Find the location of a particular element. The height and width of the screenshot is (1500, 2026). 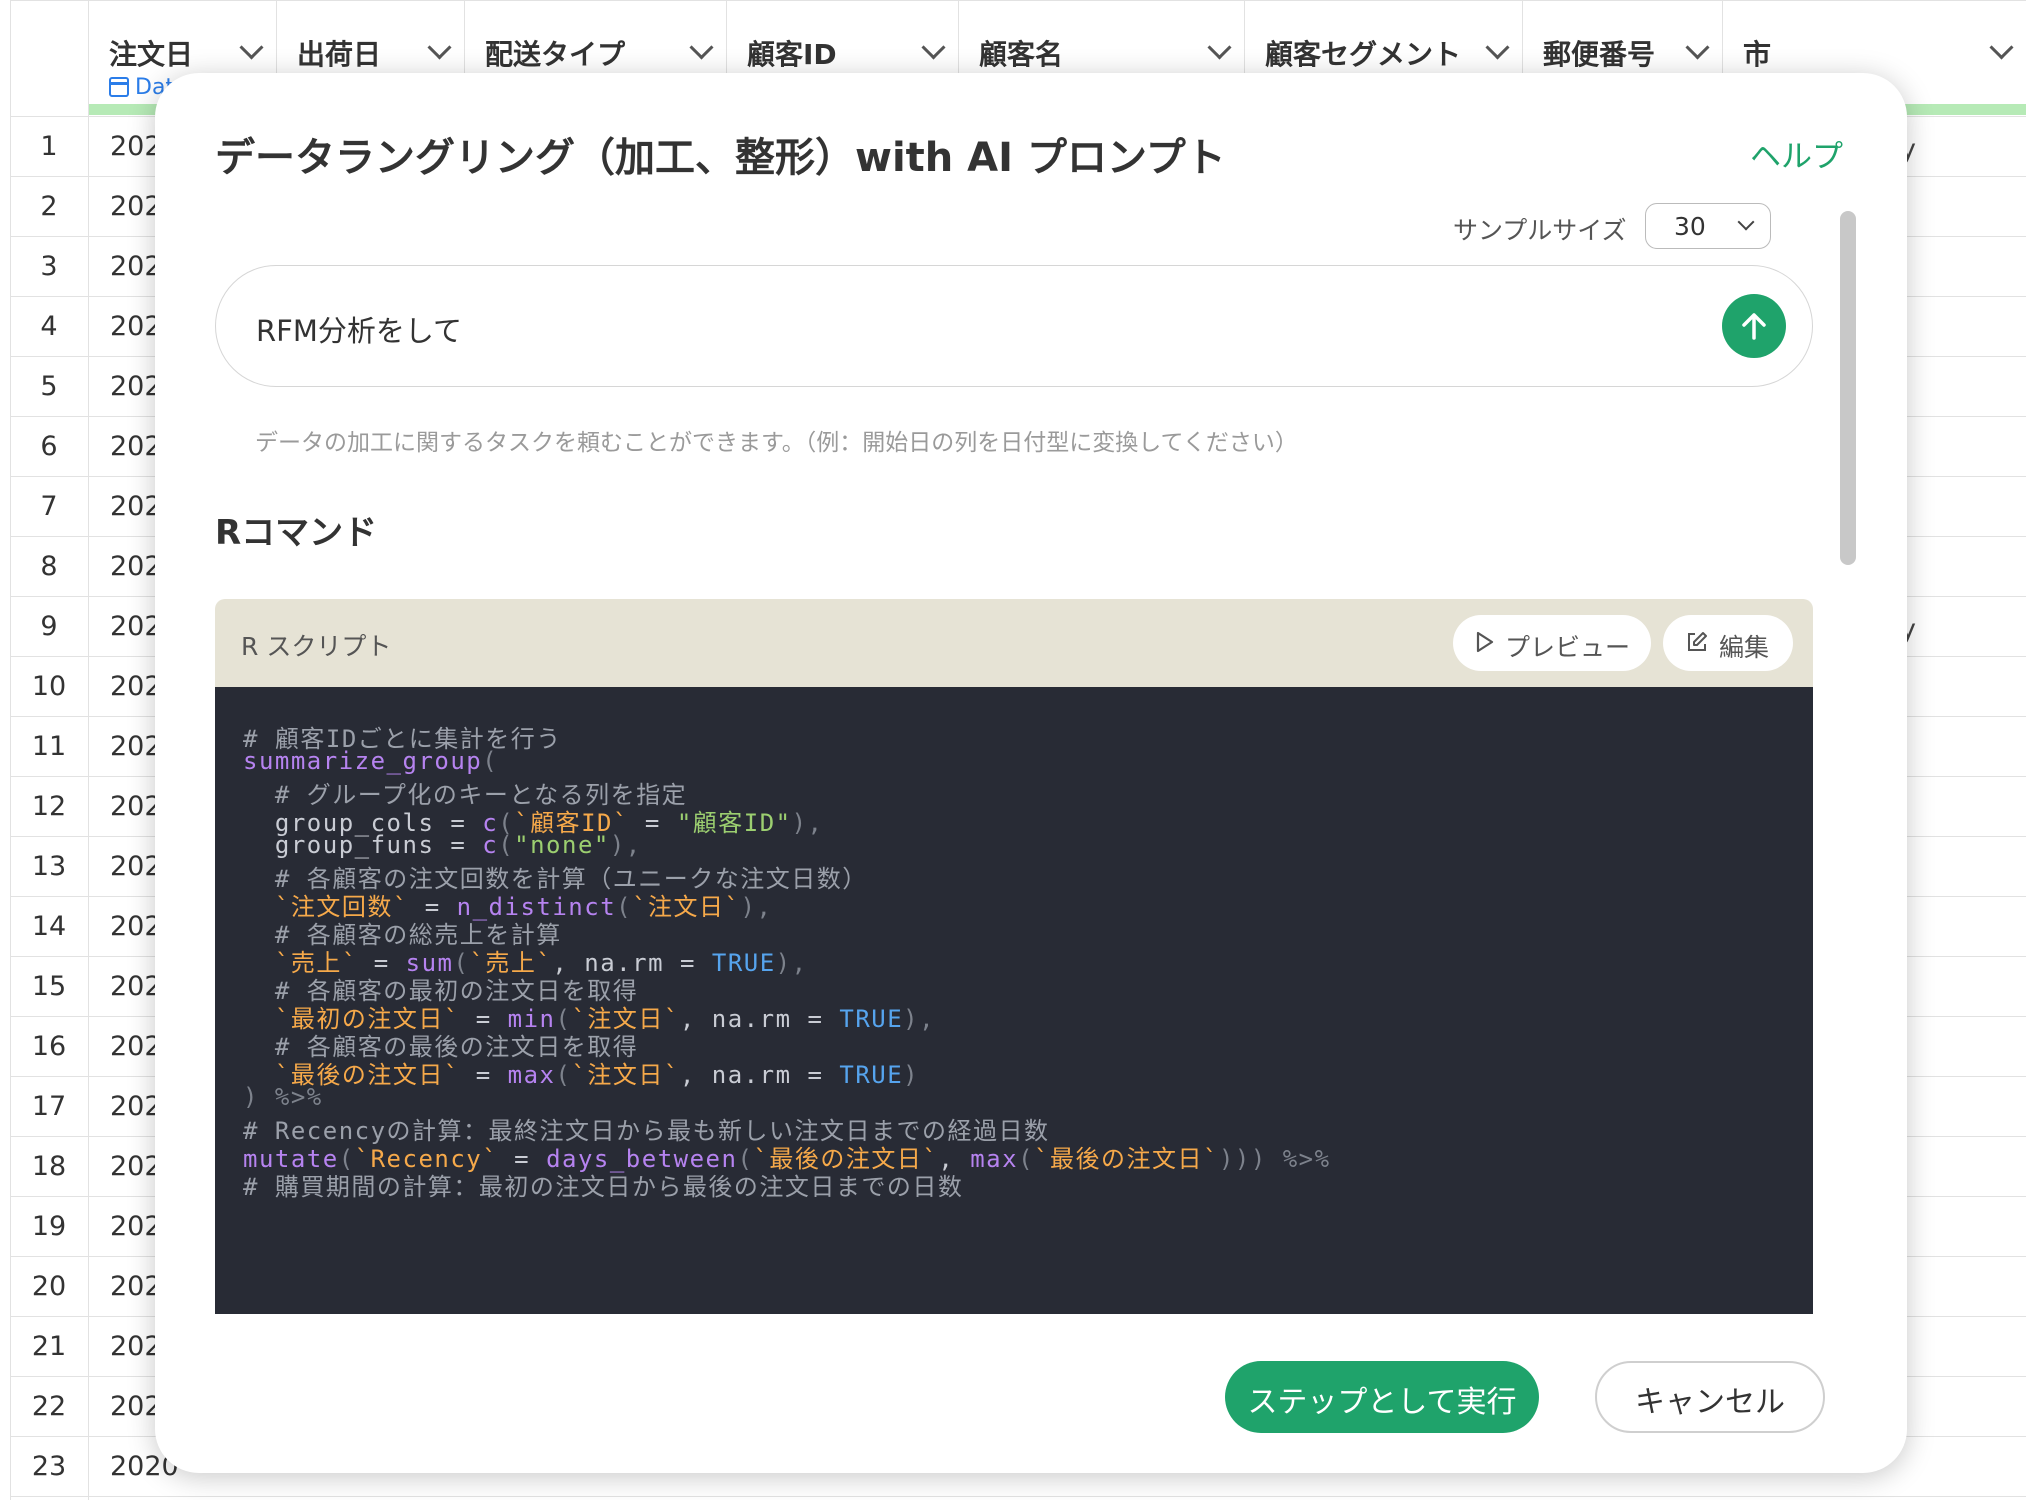

column-title: 顧客セグメント is located at coordinates (1363, 54).